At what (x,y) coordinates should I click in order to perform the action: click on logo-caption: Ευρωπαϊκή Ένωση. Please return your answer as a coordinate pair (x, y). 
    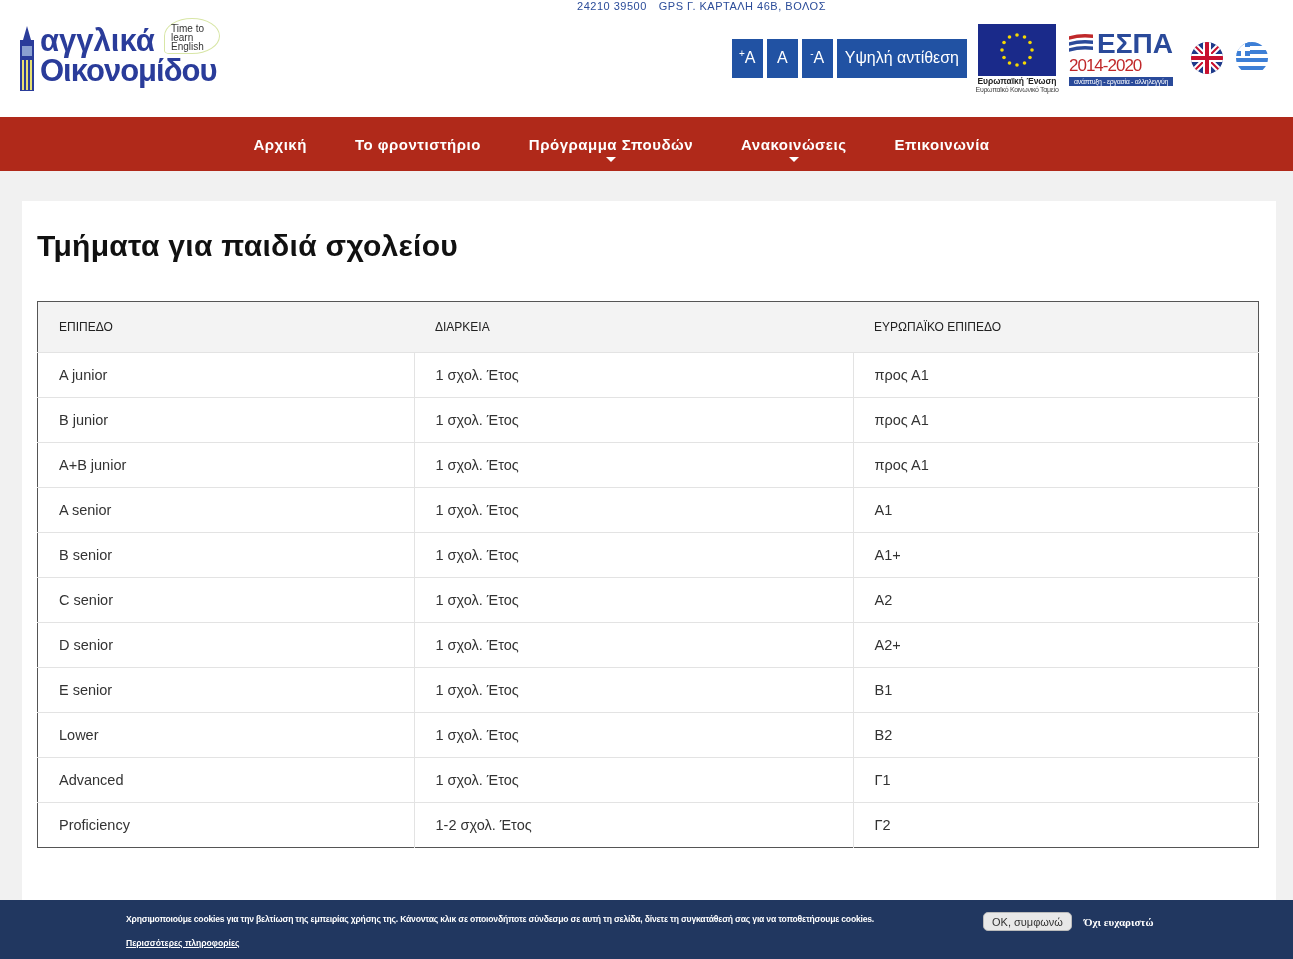
    Looking at the image, I should click on (1017, 80).